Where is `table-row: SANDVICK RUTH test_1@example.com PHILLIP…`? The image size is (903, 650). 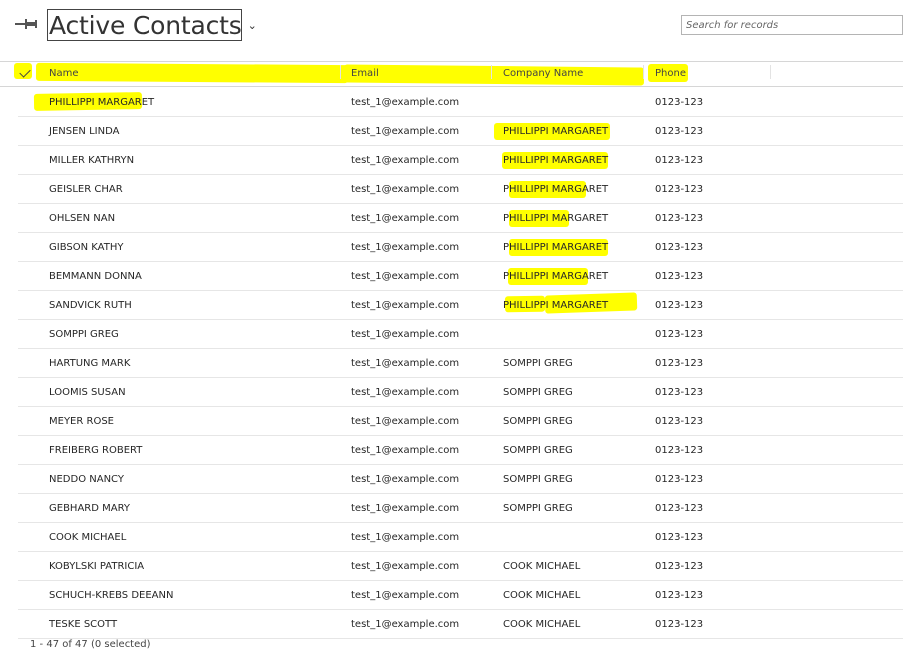
table-row: SANDVICK RUTH test_1@example.com PHILLIP… is located at coordinates (460, 305).